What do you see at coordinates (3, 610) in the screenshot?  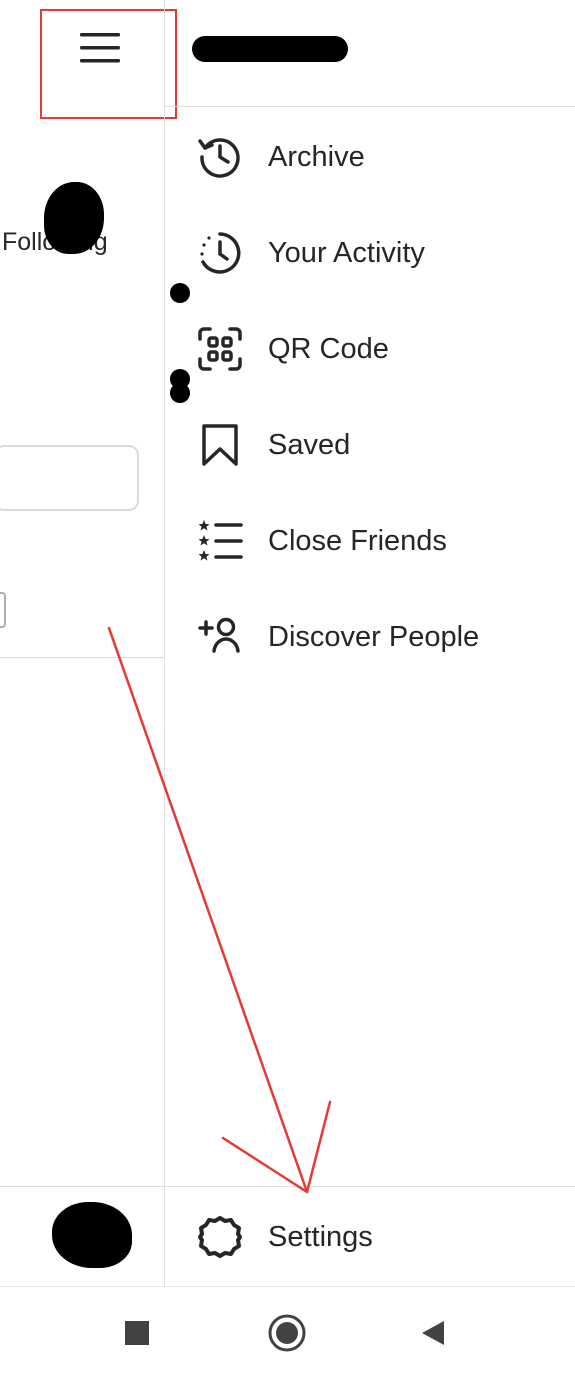 I see `left-edge-control` at bounding box center [3, 610].